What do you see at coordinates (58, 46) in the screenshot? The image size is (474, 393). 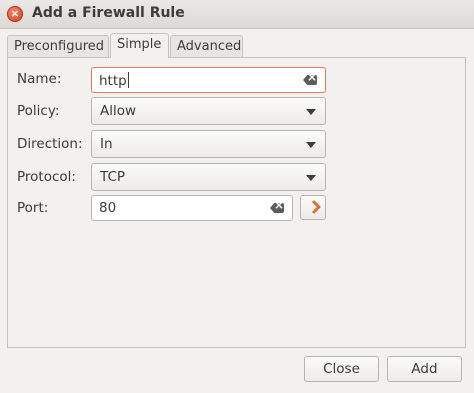 I see `tab-preconfigured: Preconfigured` at bounding box center [58, 46].